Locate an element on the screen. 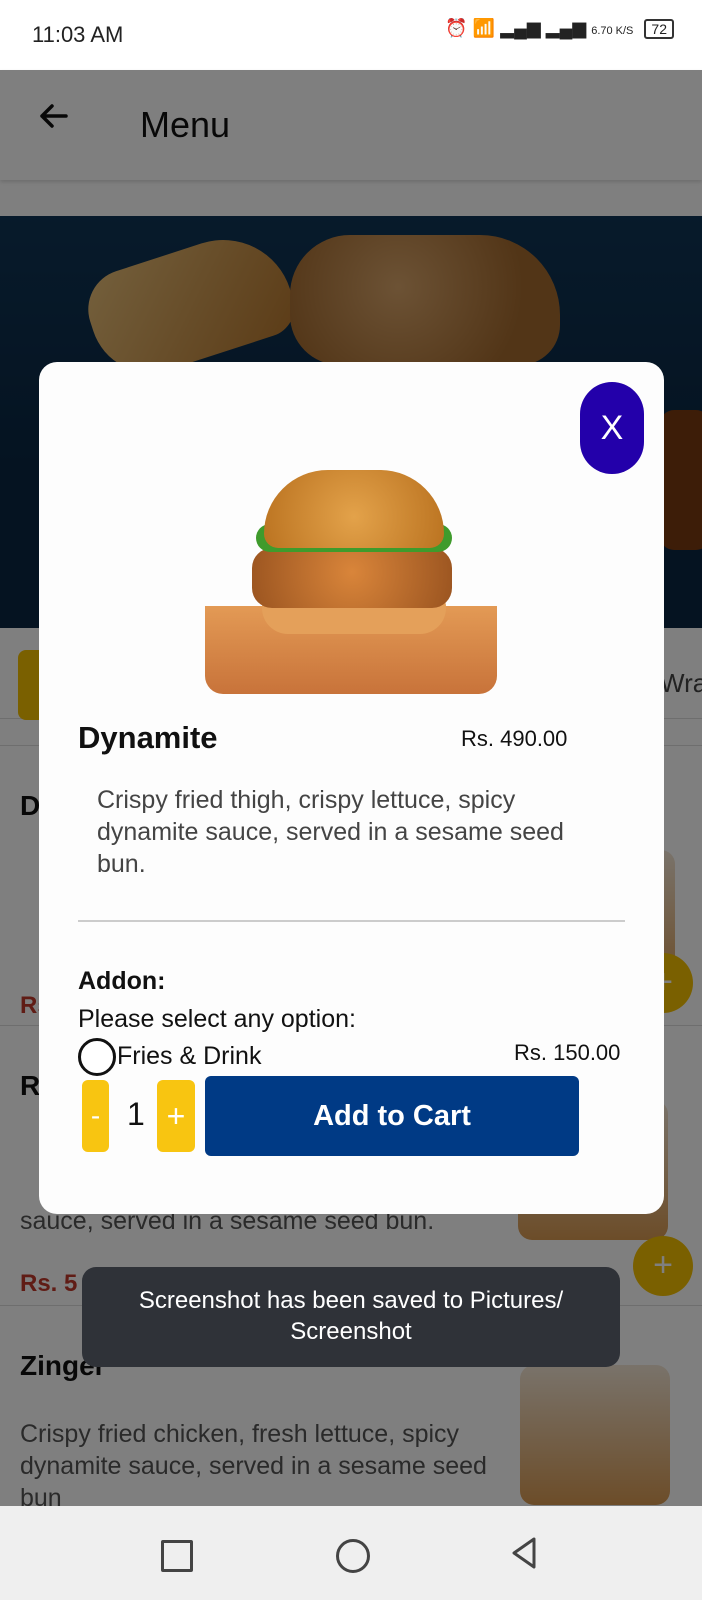  addon-radio is located at coordinates (97, 1057).